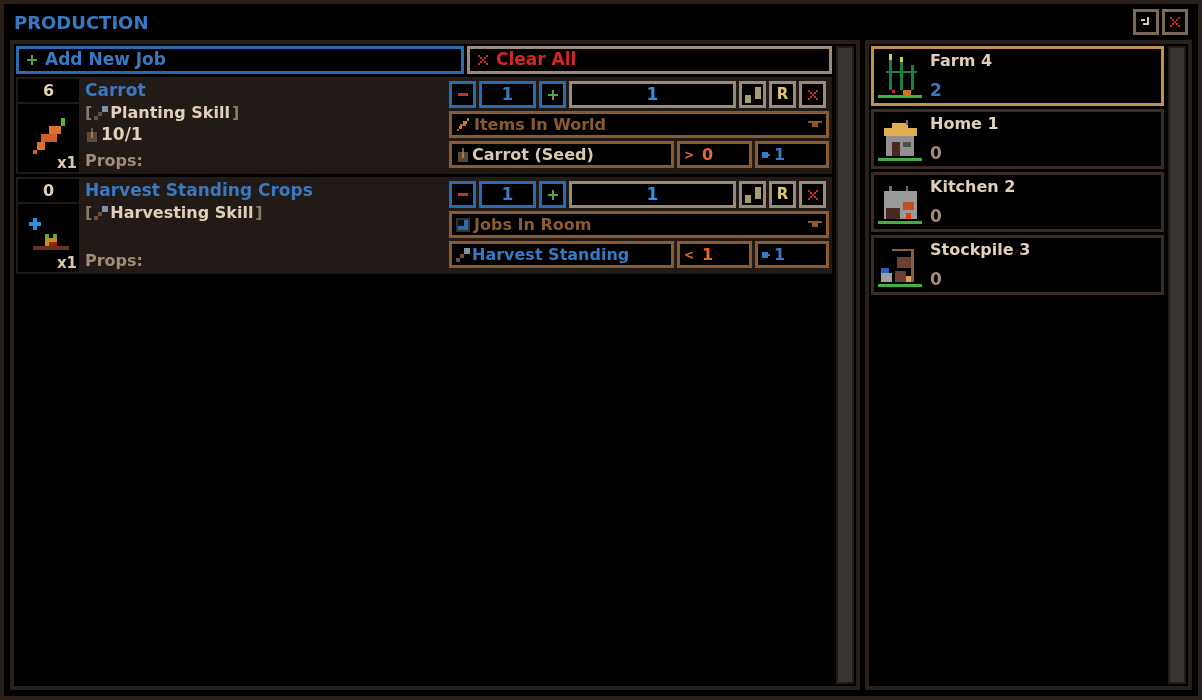  Describe the element at coordinates (182, 213) in the screenshot. I see `skill-label: Harvesting Skill` at that location.